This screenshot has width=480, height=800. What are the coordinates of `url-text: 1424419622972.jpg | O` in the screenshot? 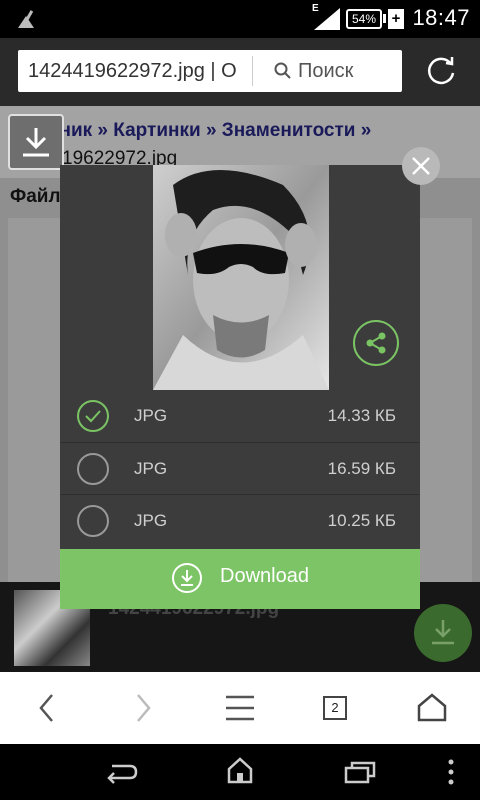 It's located at (132, 71).